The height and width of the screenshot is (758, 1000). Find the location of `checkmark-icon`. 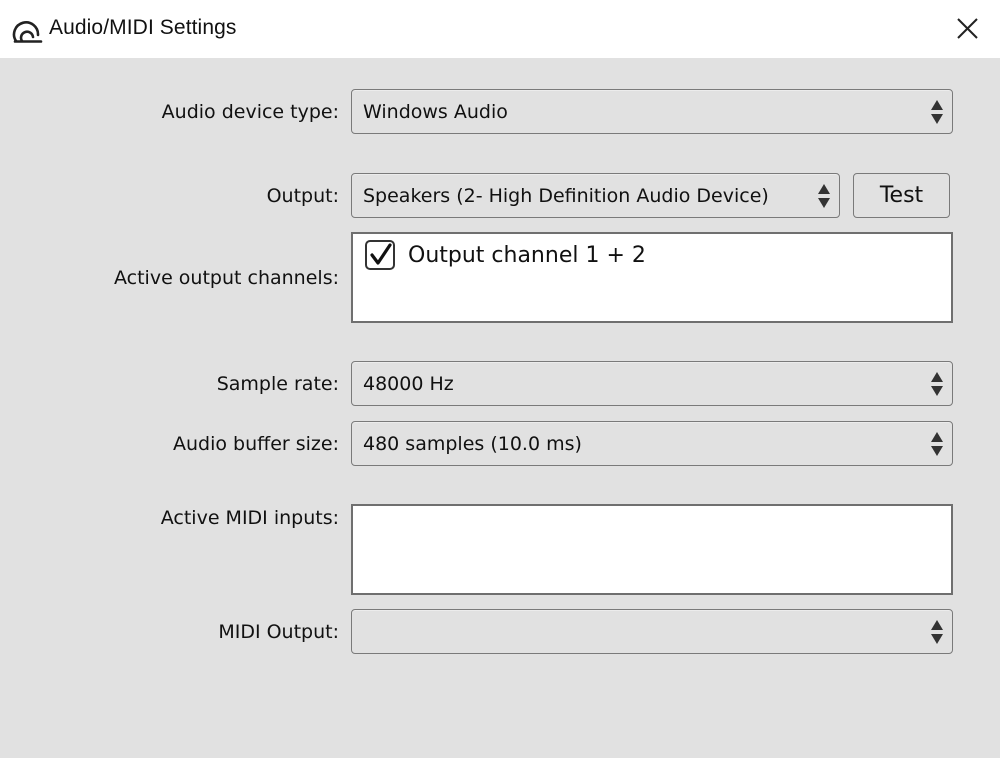

checkmark-icon is located at coordinates (381, 254).